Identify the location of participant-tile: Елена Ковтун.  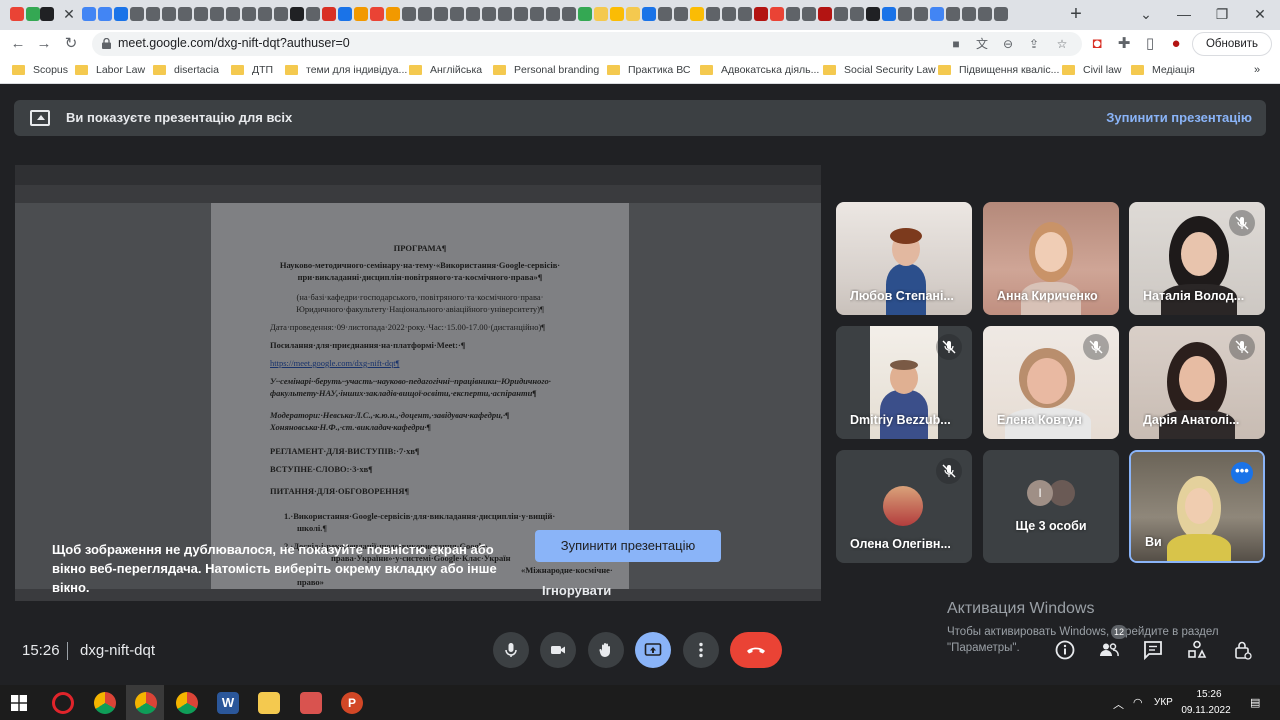
(1051, 382).